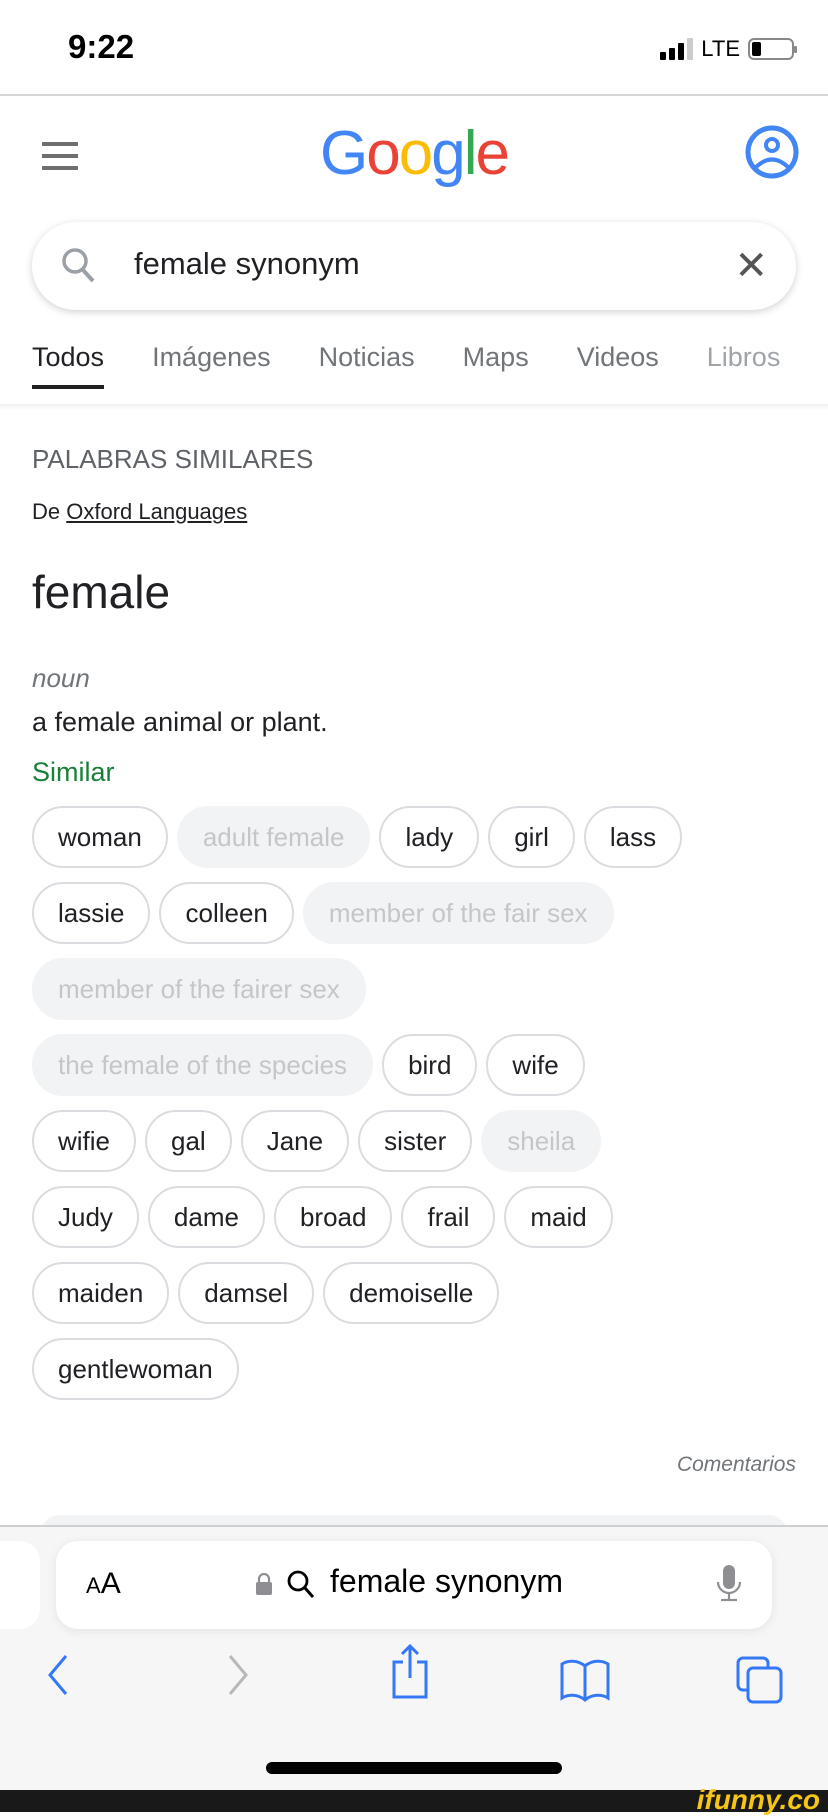 Image resolution: width=828 pixels, height=1816 pixels. What do you see at coordinates (84, 1141) in the screenshot?
I see `synonym-chip: wifie` at bounding box center [84, 1141].